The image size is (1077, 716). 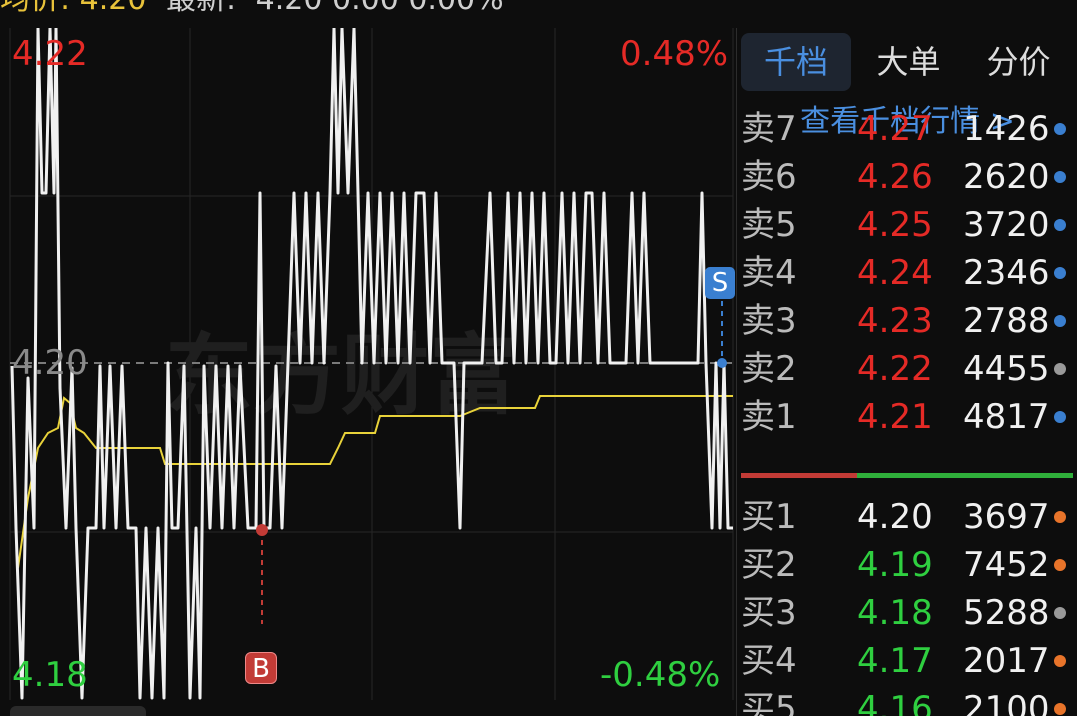 I want to click on ask-volume: 1426, so click(x=1006, y=129).